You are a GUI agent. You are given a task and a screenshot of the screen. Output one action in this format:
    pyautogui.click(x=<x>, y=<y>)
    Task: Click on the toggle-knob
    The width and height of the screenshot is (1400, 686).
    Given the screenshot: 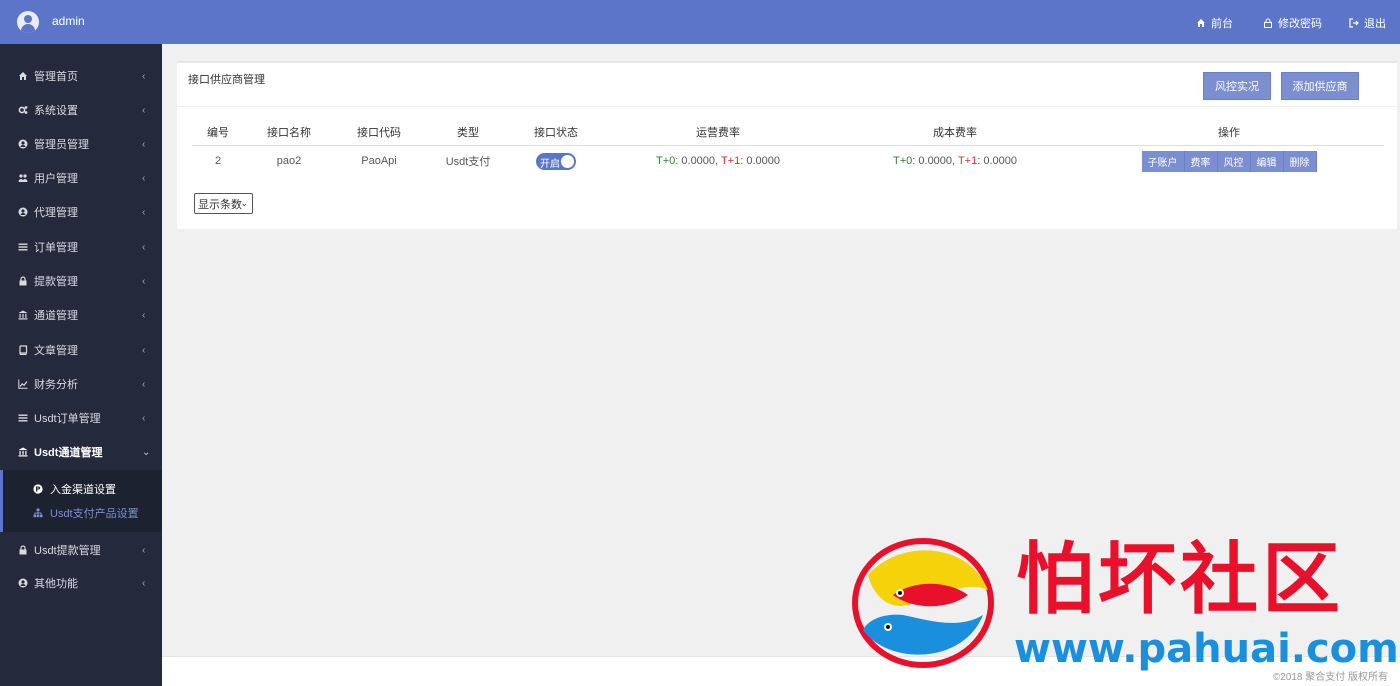 What is the action you would take?
    pyautogui.click(x=567, y=161)
    